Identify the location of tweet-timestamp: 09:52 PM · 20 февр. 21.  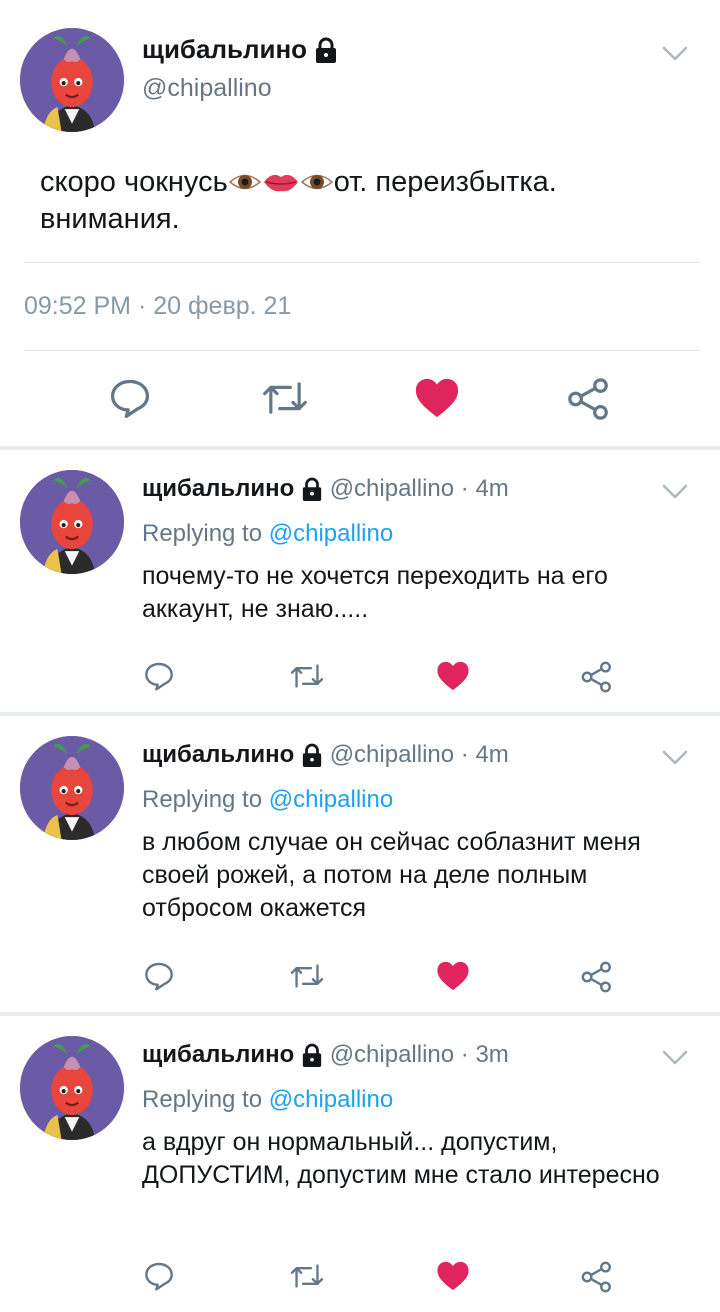
(157, 306).